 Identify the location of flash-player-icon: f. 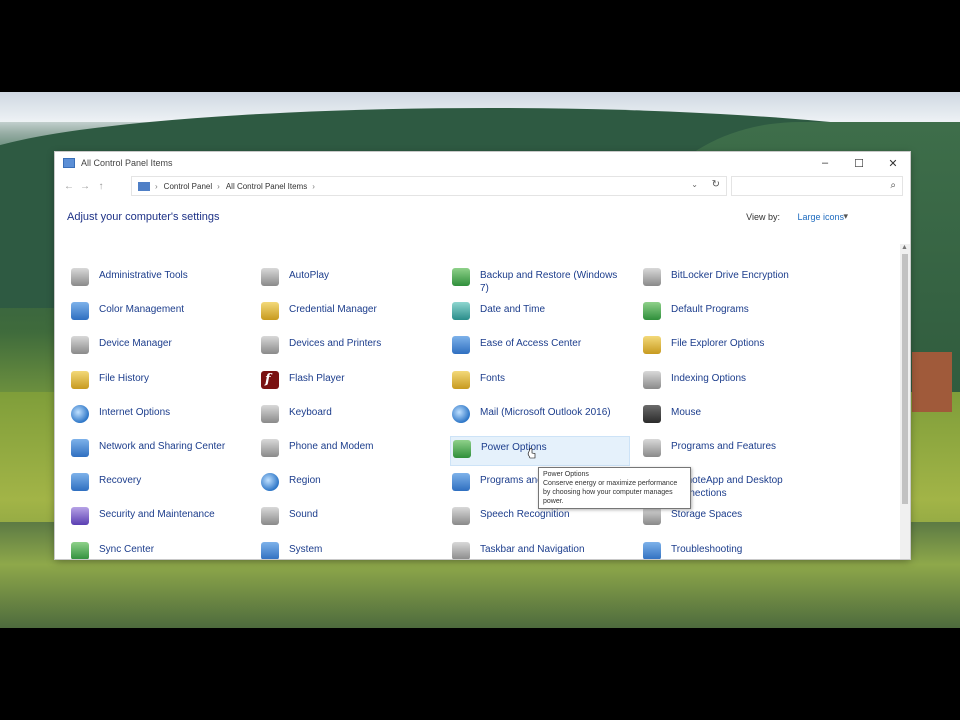
(270, 379).